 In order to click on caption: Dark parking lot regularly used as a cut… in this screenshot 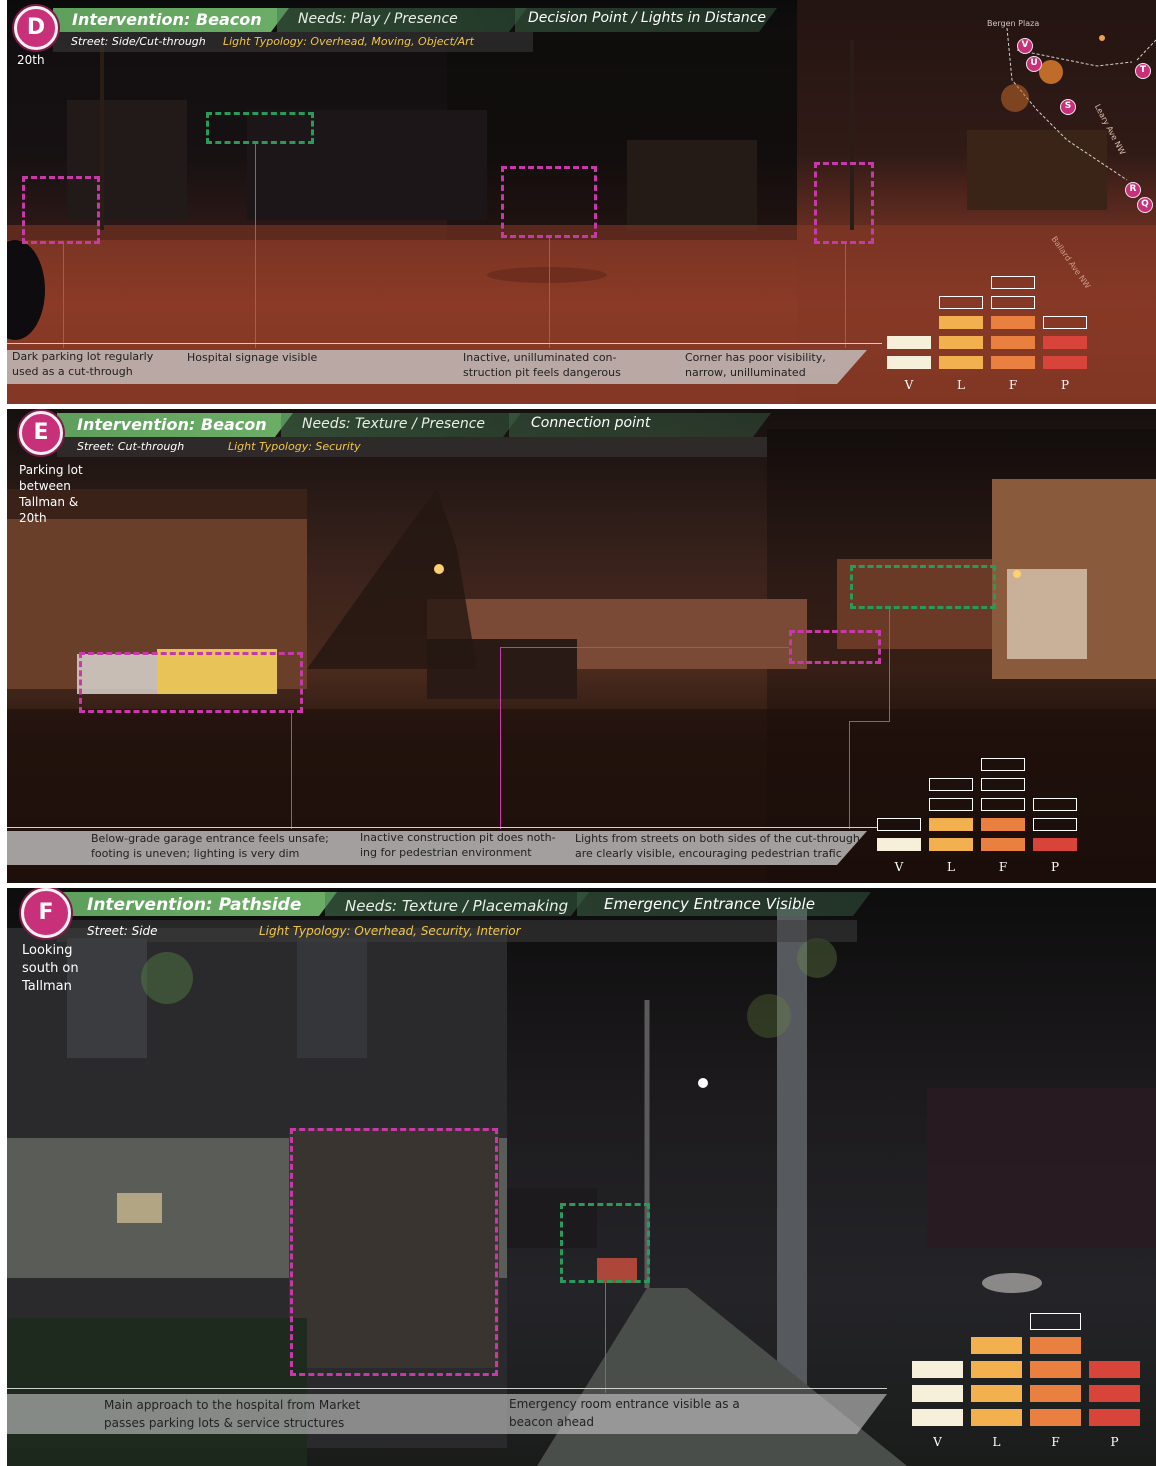, I will do `click(83, 364)`.